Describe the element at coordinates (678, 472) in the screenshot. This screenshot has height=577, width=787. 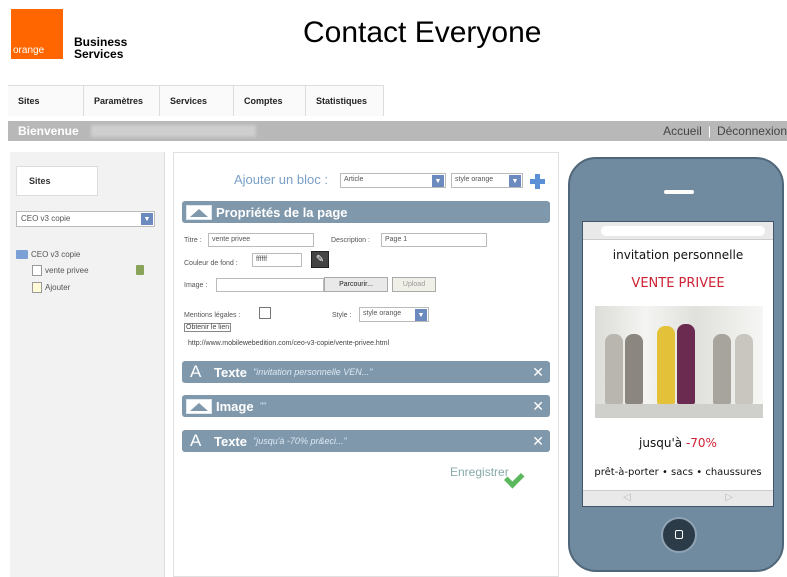
I see `promo-line-4: prêt-à-porter • sacs • chaussures` at that location.